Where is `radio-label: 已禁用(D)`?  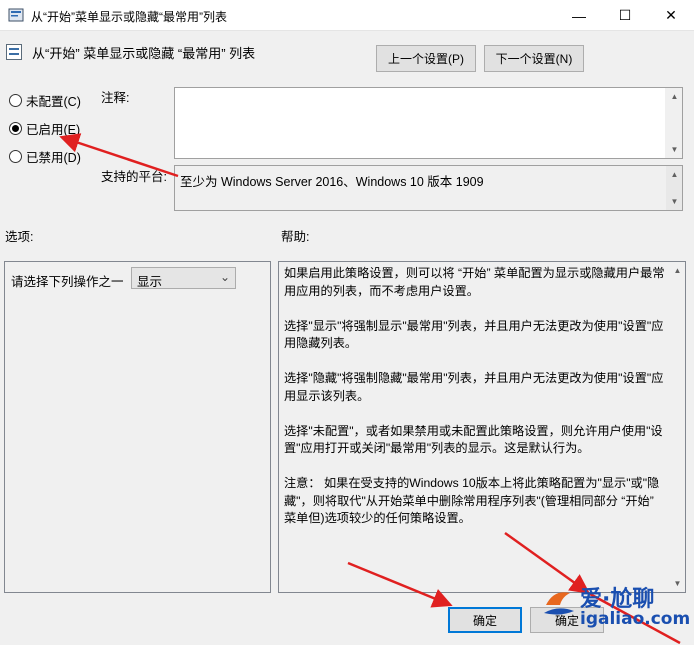 radio-label: 已禁用(D) is located at coordinates (53, 158).